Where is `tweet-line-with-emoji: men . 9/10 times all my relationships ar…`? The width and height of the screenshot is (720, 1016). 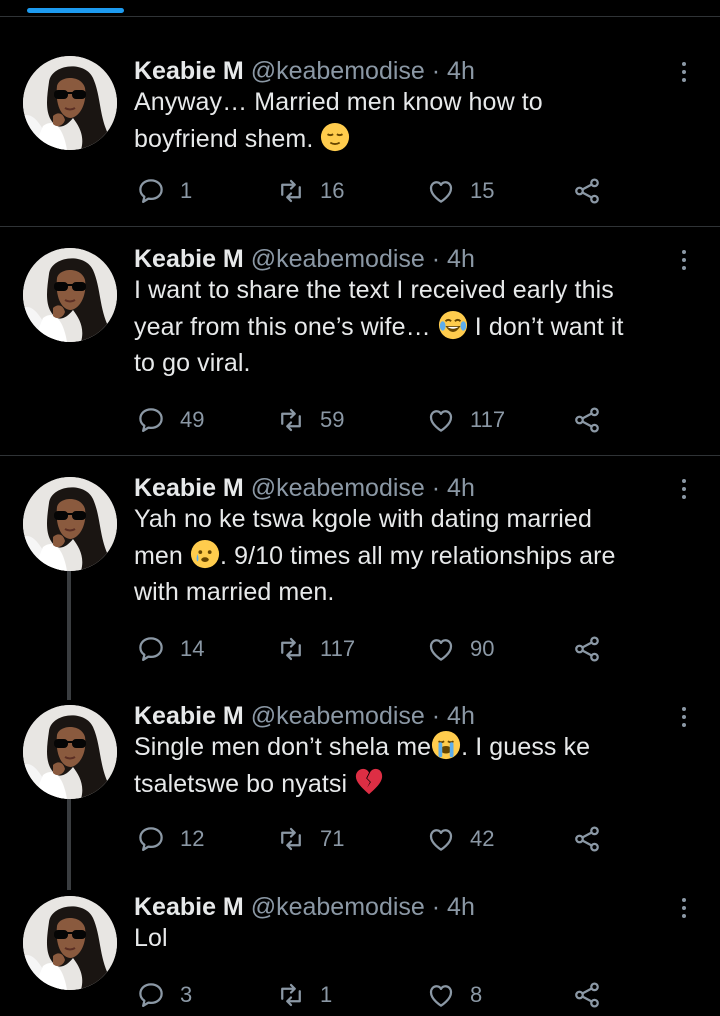 tweet-line-with-emoji: men . 9/10 times all my relationships ar… is located at coordinates (419, 556).